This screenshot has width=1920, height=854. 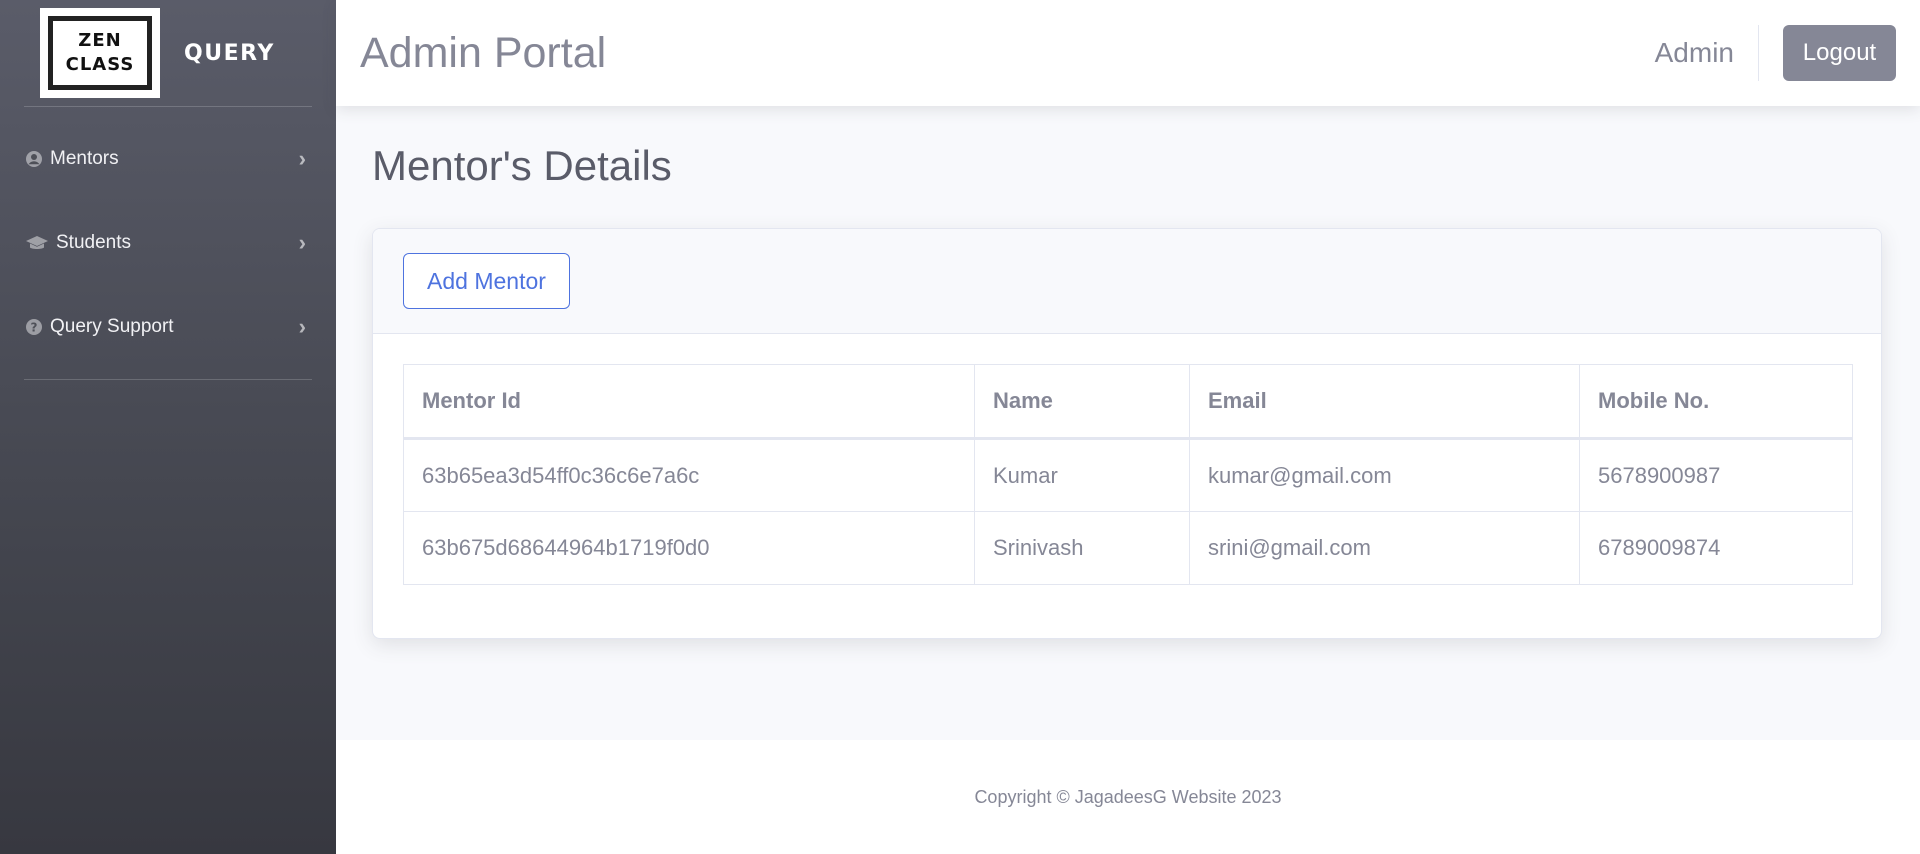 I want to click on card-header: Add Mentor, so click(x=1127, y=281).